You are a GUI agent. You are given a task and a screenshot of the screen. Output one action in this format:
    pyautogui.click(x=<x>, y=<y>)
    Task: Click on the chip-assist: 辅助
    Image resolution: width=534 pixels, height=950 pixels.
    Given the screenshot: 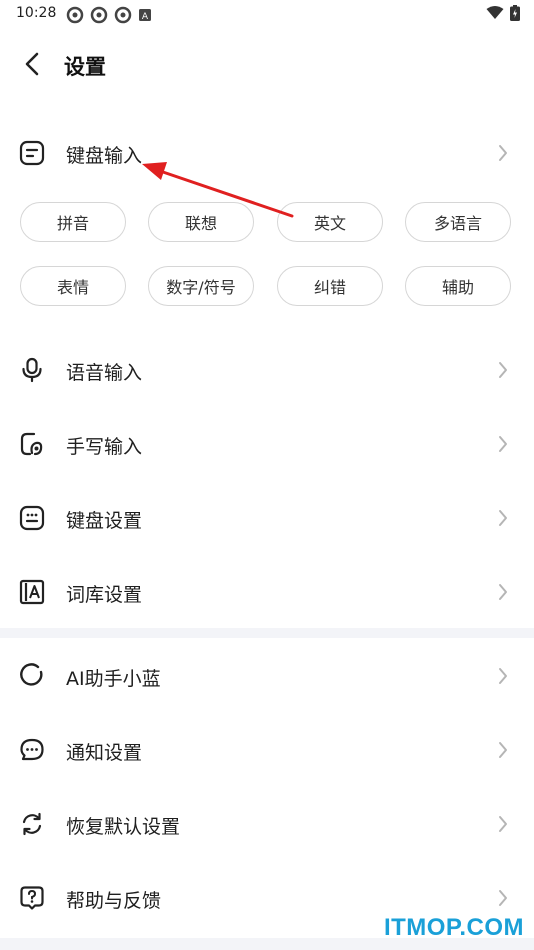 What is the action you would take?
    pyautogui.click(x=458, y=286)
    